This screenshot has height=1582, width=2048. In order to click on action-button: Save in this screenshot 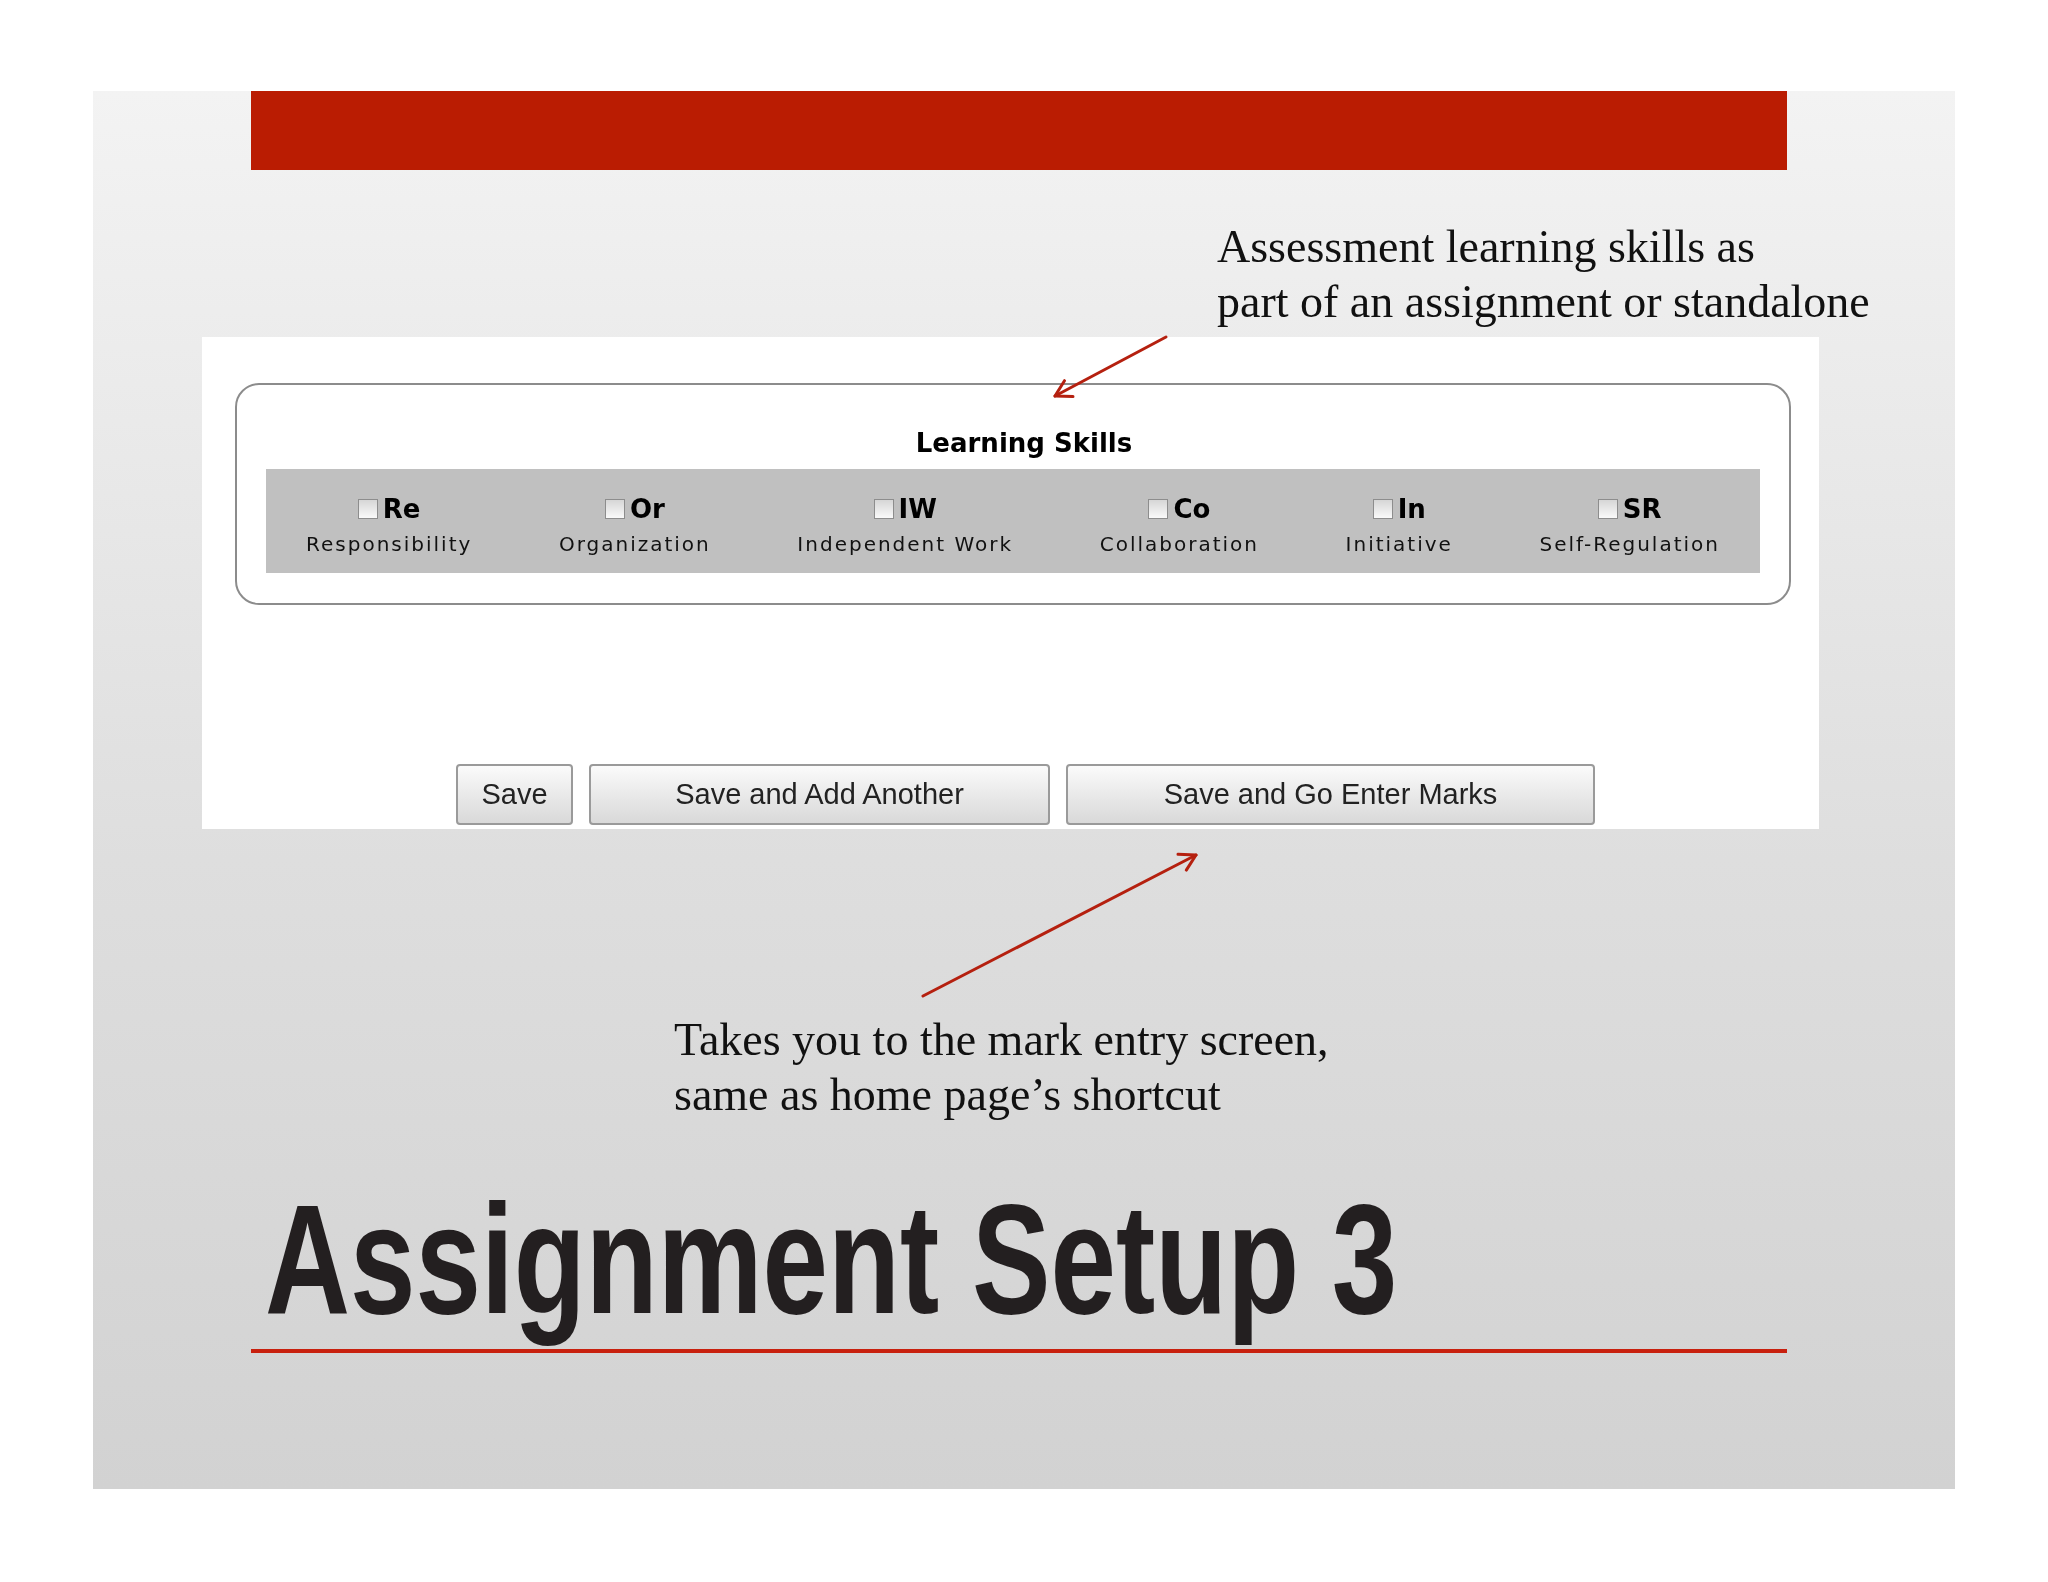, I will do `click(514, 794)`.